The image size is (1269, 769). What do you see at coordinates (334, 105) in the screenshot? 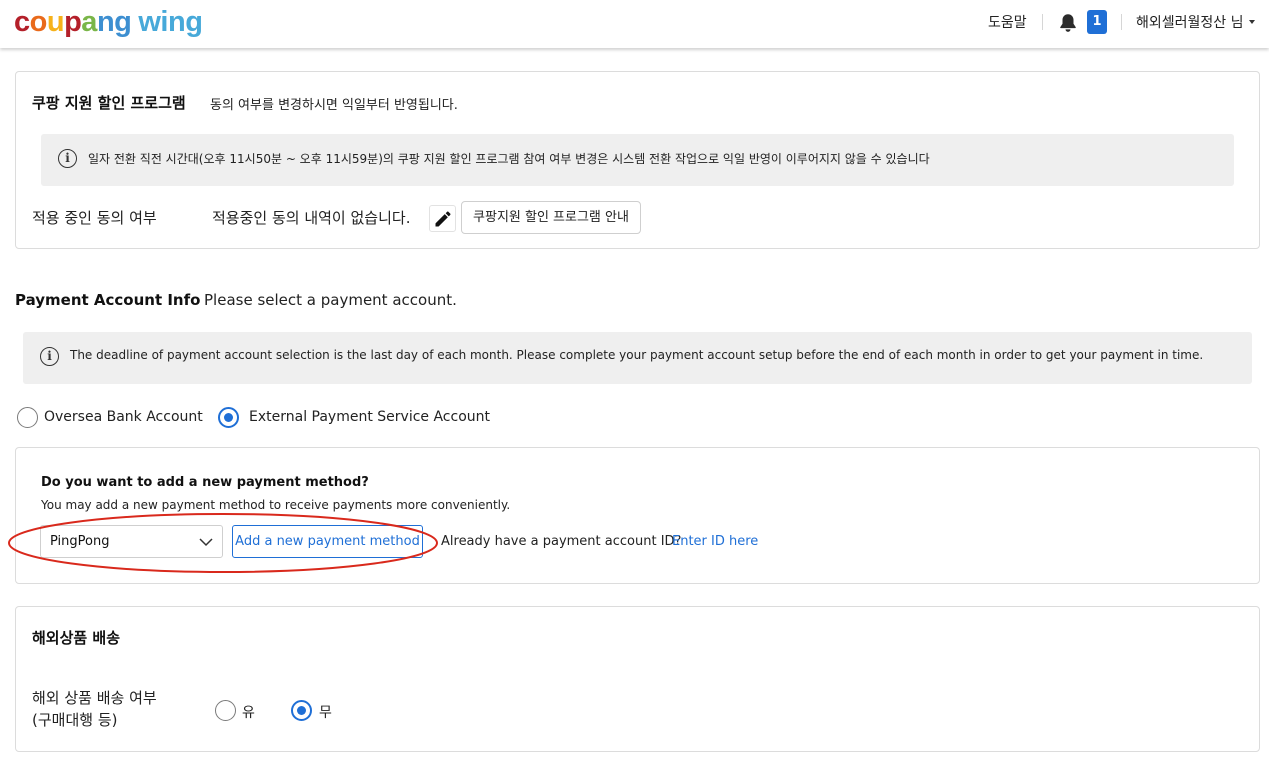
I see `discount-program-description: 동의 여부를 변경하시면 익일부터 반영됩니다.` at bounding box center [334, 105].